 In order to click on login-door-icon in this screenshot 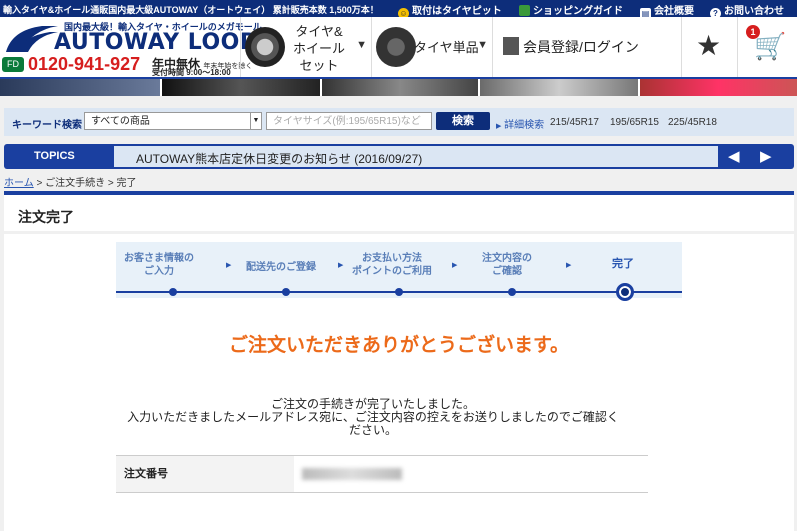, I will do `click(511, 46)`.